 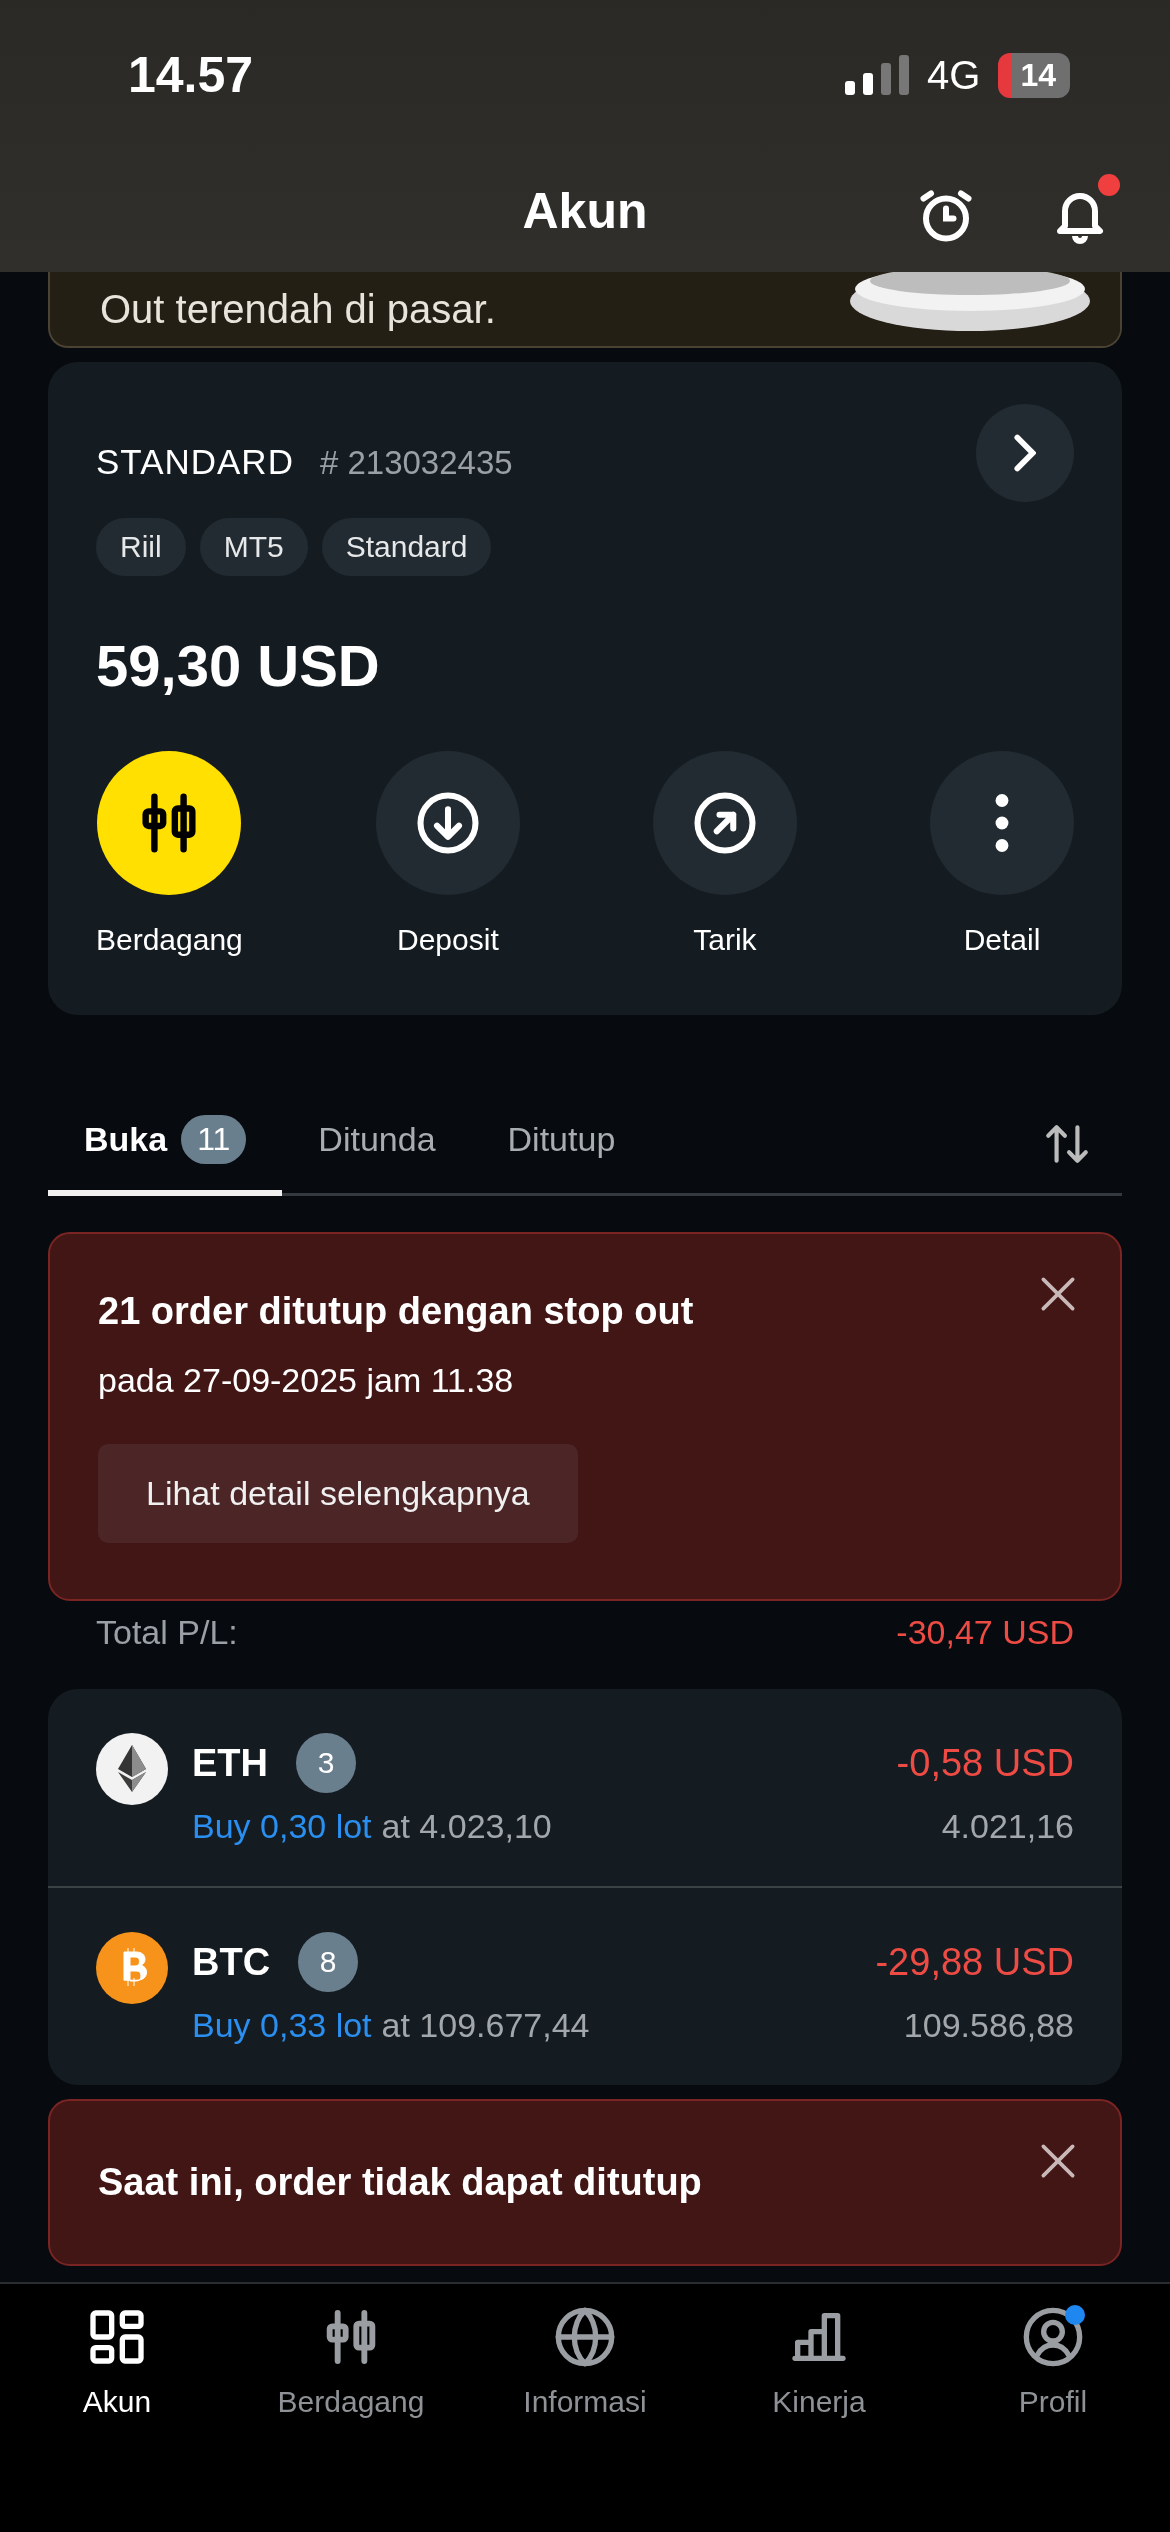 I want to click on tab: Ditunda, so click(x=377, y=1145).